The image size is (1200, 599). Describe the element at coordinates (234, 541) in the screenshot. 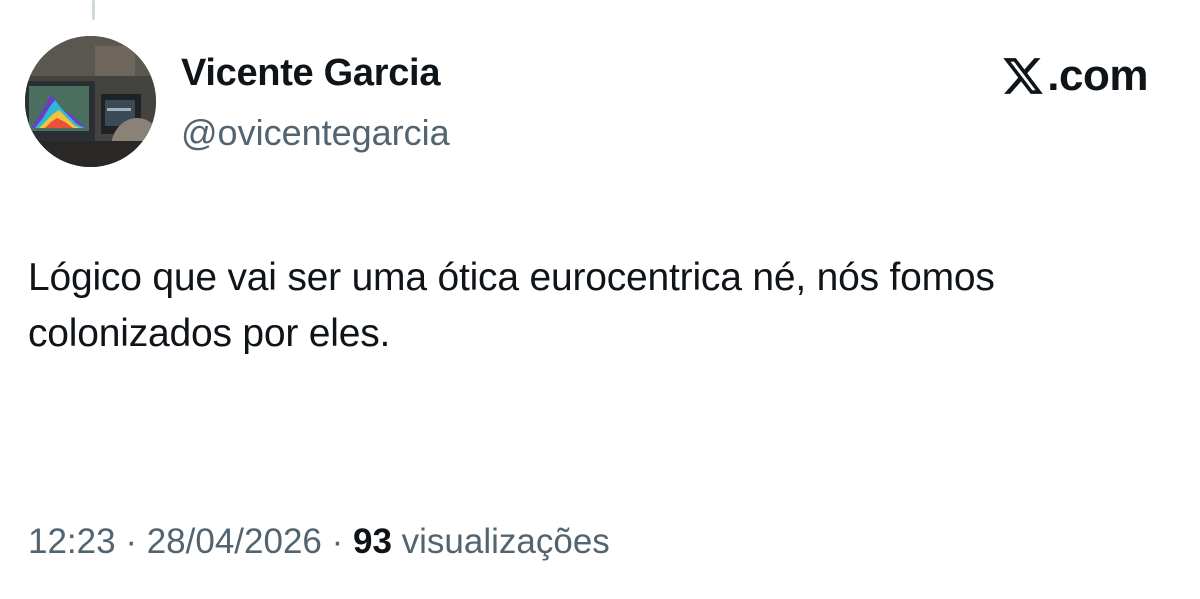

I see `tweet-date: 28/04/2026` at that location.